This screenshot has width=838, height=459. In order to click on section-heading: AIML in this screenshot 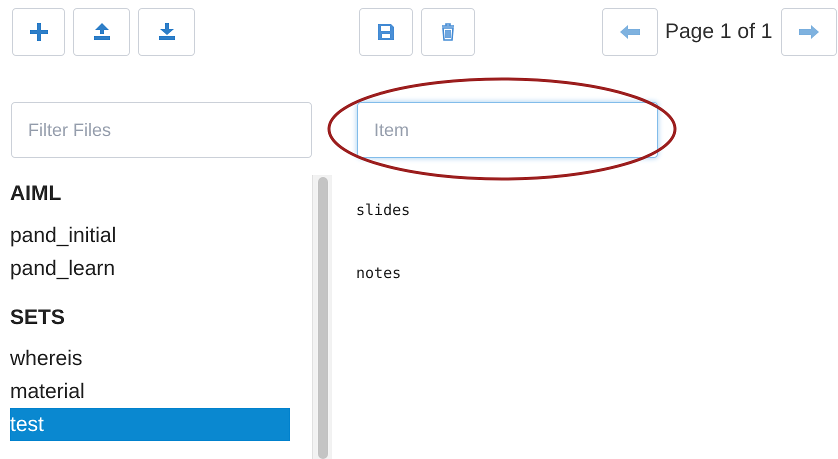, I will do `click(36, 194)`.